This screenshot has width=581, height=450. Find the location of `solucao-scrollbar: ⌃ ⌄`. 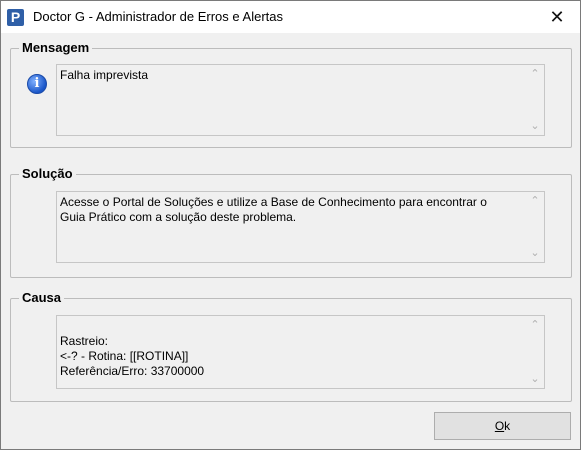

solucao-scrollbar: ⌃ ⌄ is located at coordinates (535, 227).